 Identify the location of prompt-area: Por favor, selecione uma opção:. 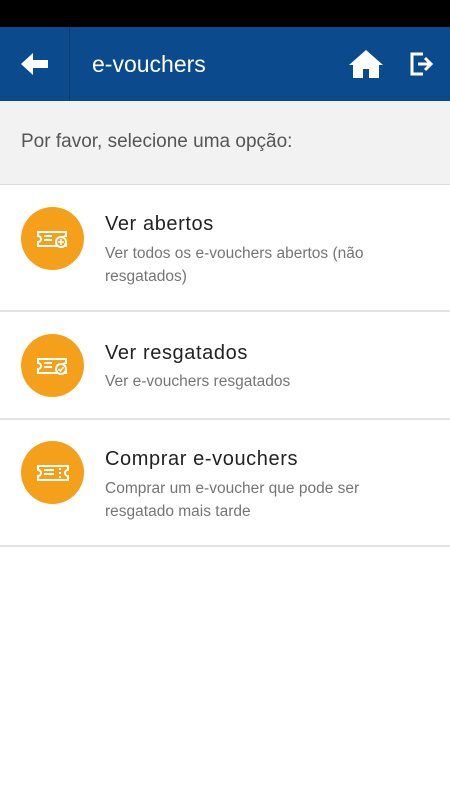
(225, 143).